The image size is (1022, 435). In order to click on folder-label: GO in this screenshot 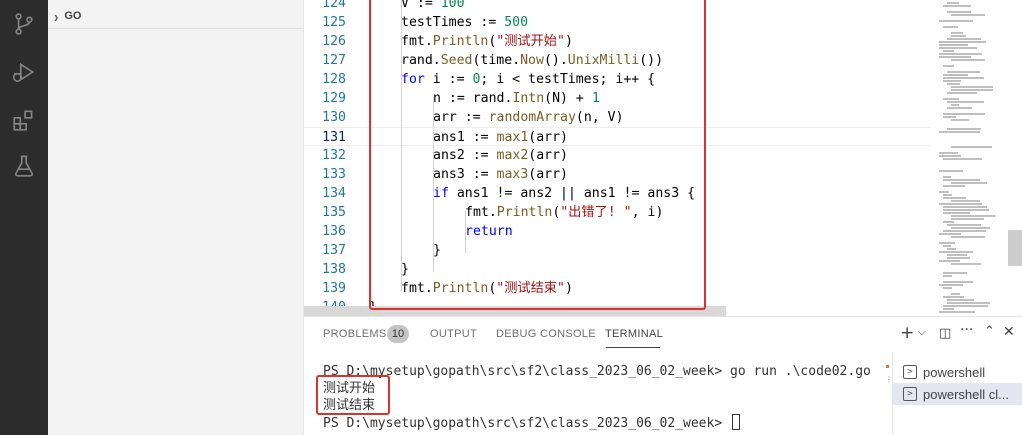, I will do `click(73, 16)`.